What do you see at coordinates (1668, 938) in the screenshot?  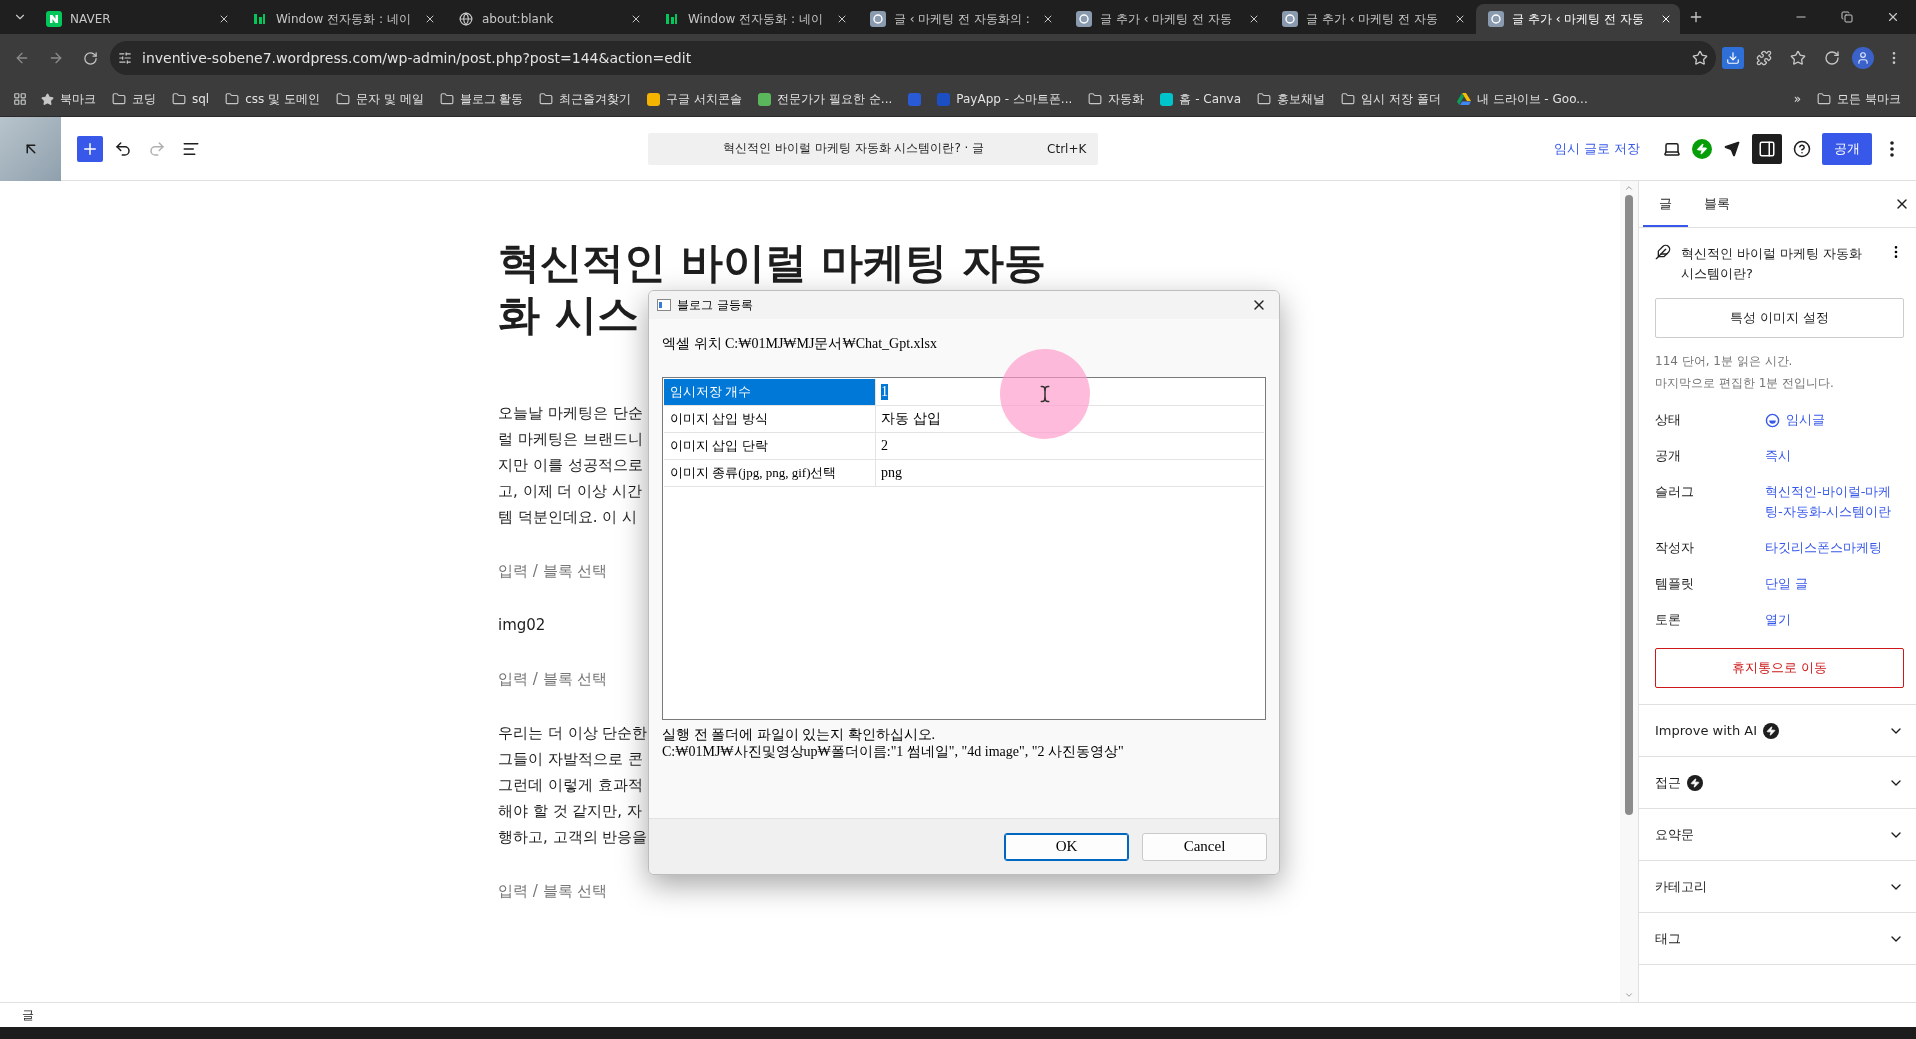 I see `panel-title: 태그` at bounding box center [1668, 938].